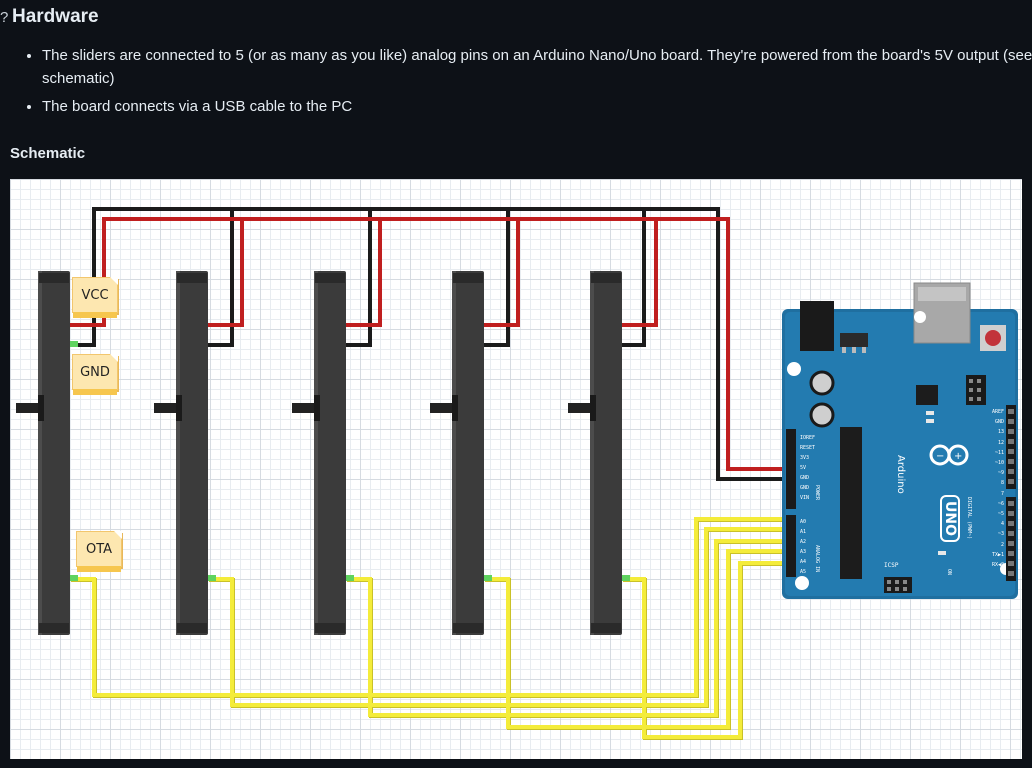 The image size is (1032, 768). Describe the element at coordinates (803, 562) in the screenshot. I see `pin-label: A4` at that location.